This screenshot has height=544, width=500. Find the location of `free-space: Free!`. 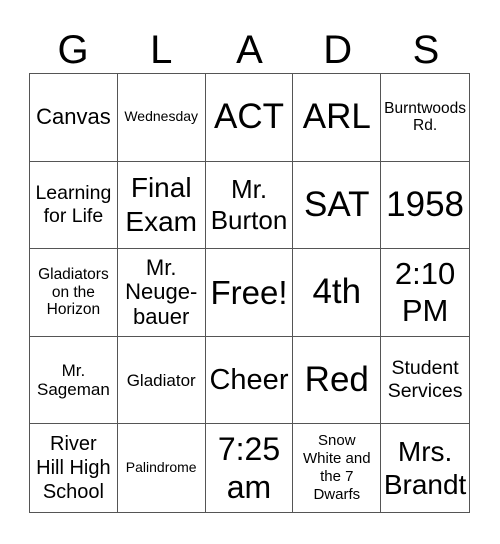

free-space: Free! is located at coordinates (249, 293).